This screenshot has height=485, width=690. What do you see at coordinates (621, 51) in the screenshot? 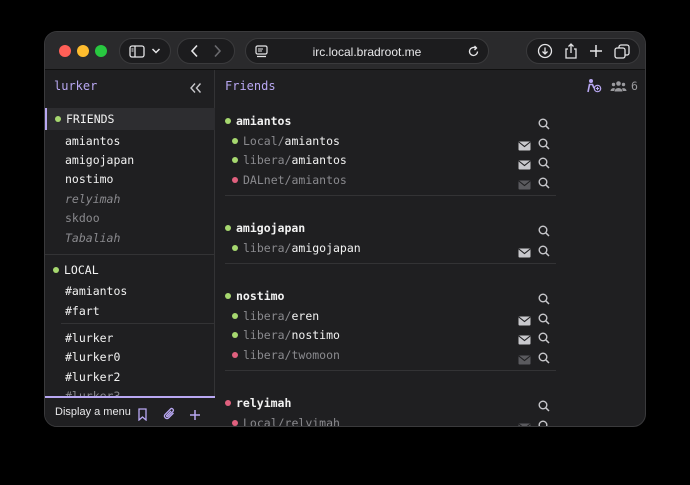
I see `tab-overview-icon` at bounding box center [621, 51].